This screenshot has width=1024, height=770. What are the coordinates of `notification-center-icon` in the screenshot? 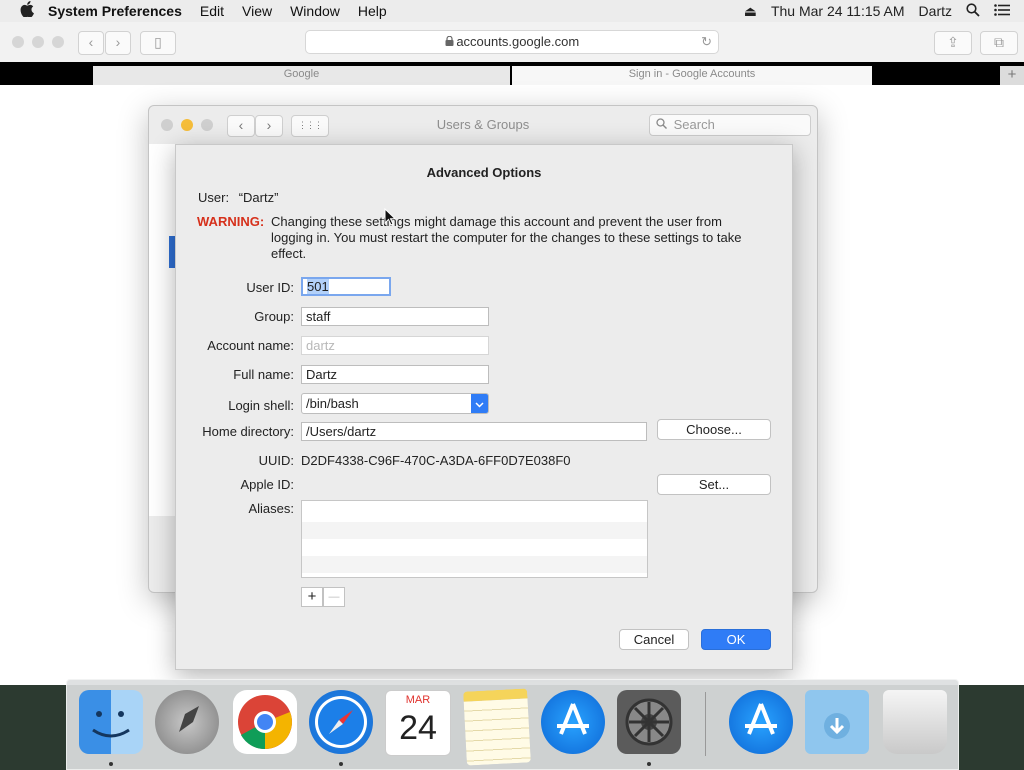 It's located at (1002, 11).